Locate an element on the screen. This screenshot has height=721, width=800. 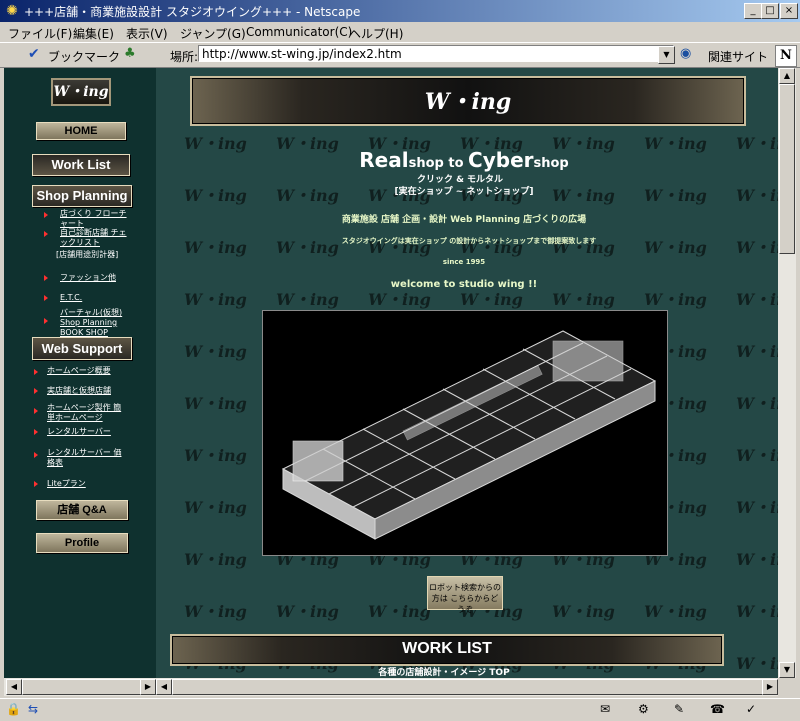
link-etc: E.T.C. is located at coordinates (71, 298).